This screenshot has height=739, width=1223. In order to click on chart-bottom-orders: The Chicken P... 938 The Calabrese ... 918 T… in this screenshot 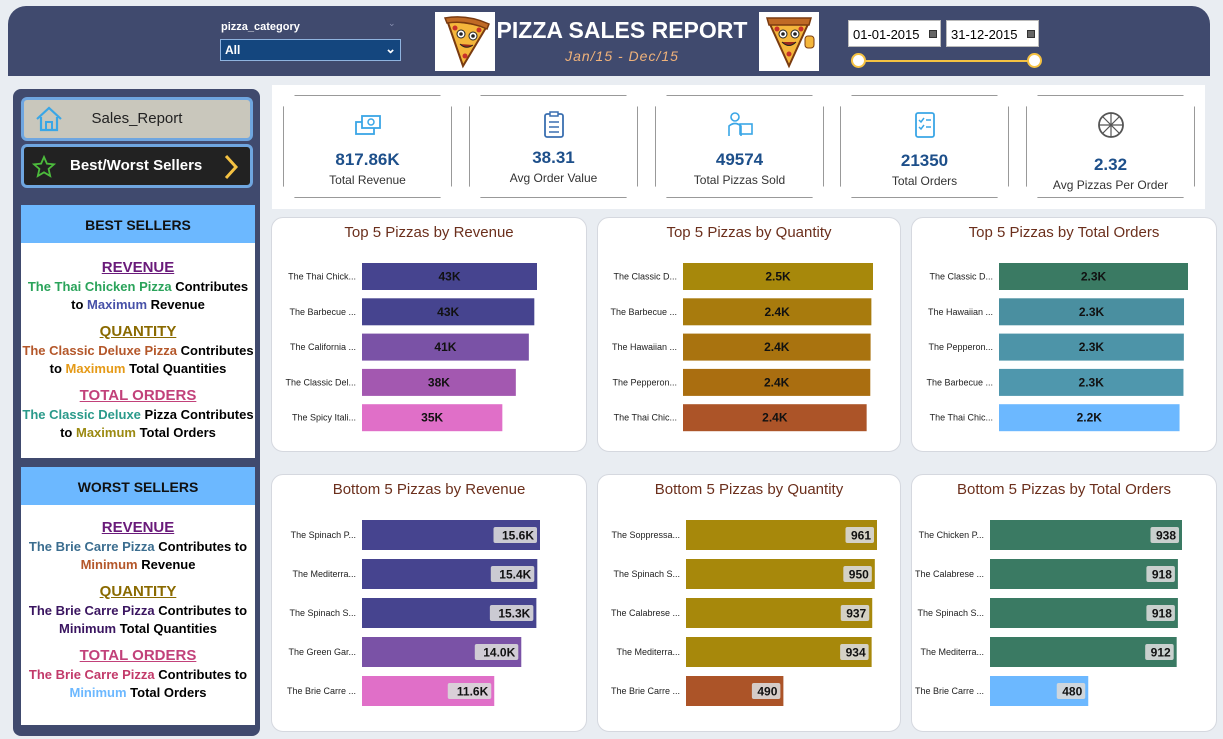, I will do `click(1048, 613)`.